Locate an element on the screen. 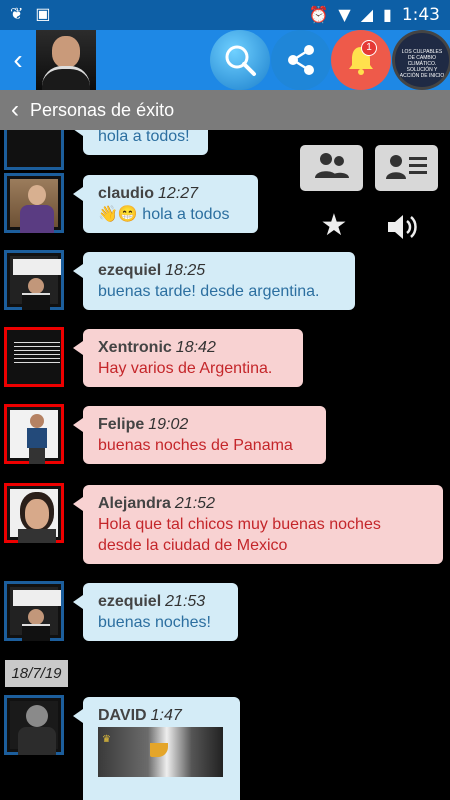 The width and height of the screenshot is (450, 800). message-bubble: hola a todos! is located at coordinates (140, 142).